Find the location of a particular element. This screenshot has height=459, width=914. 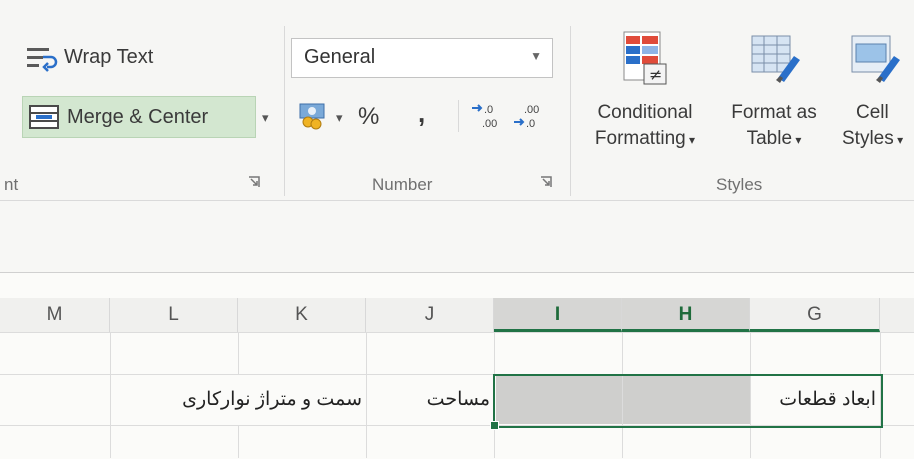

increase-decimal-icon: .0 .00 is located at coordinates (487, 116).